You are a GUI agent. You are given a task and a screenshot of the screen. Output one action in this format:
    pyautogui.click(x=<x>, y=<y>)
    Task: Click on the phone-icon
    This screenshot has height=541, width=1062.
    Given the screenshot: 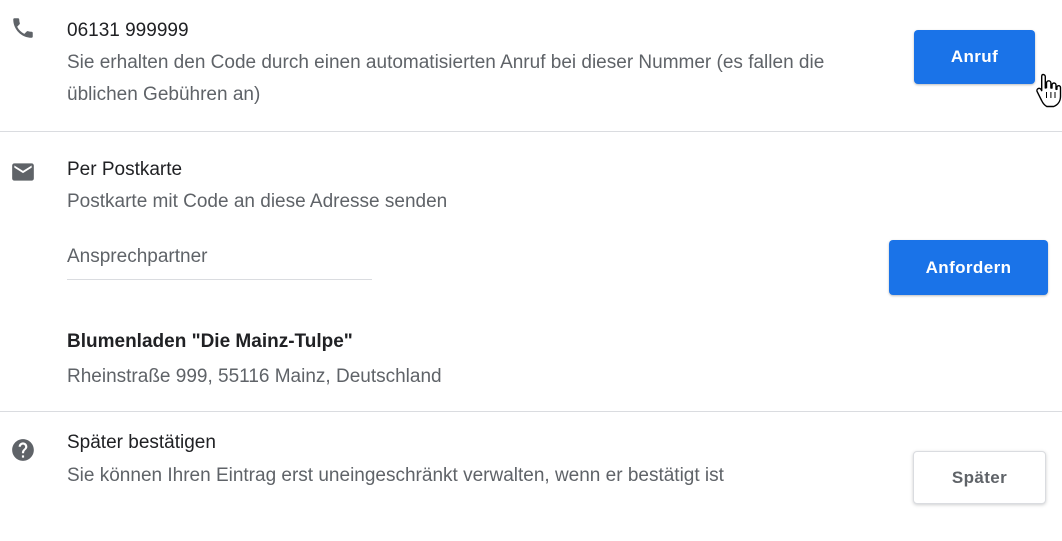 What is the action you would take?
    pyautogui.click(x=23, y=28)
    